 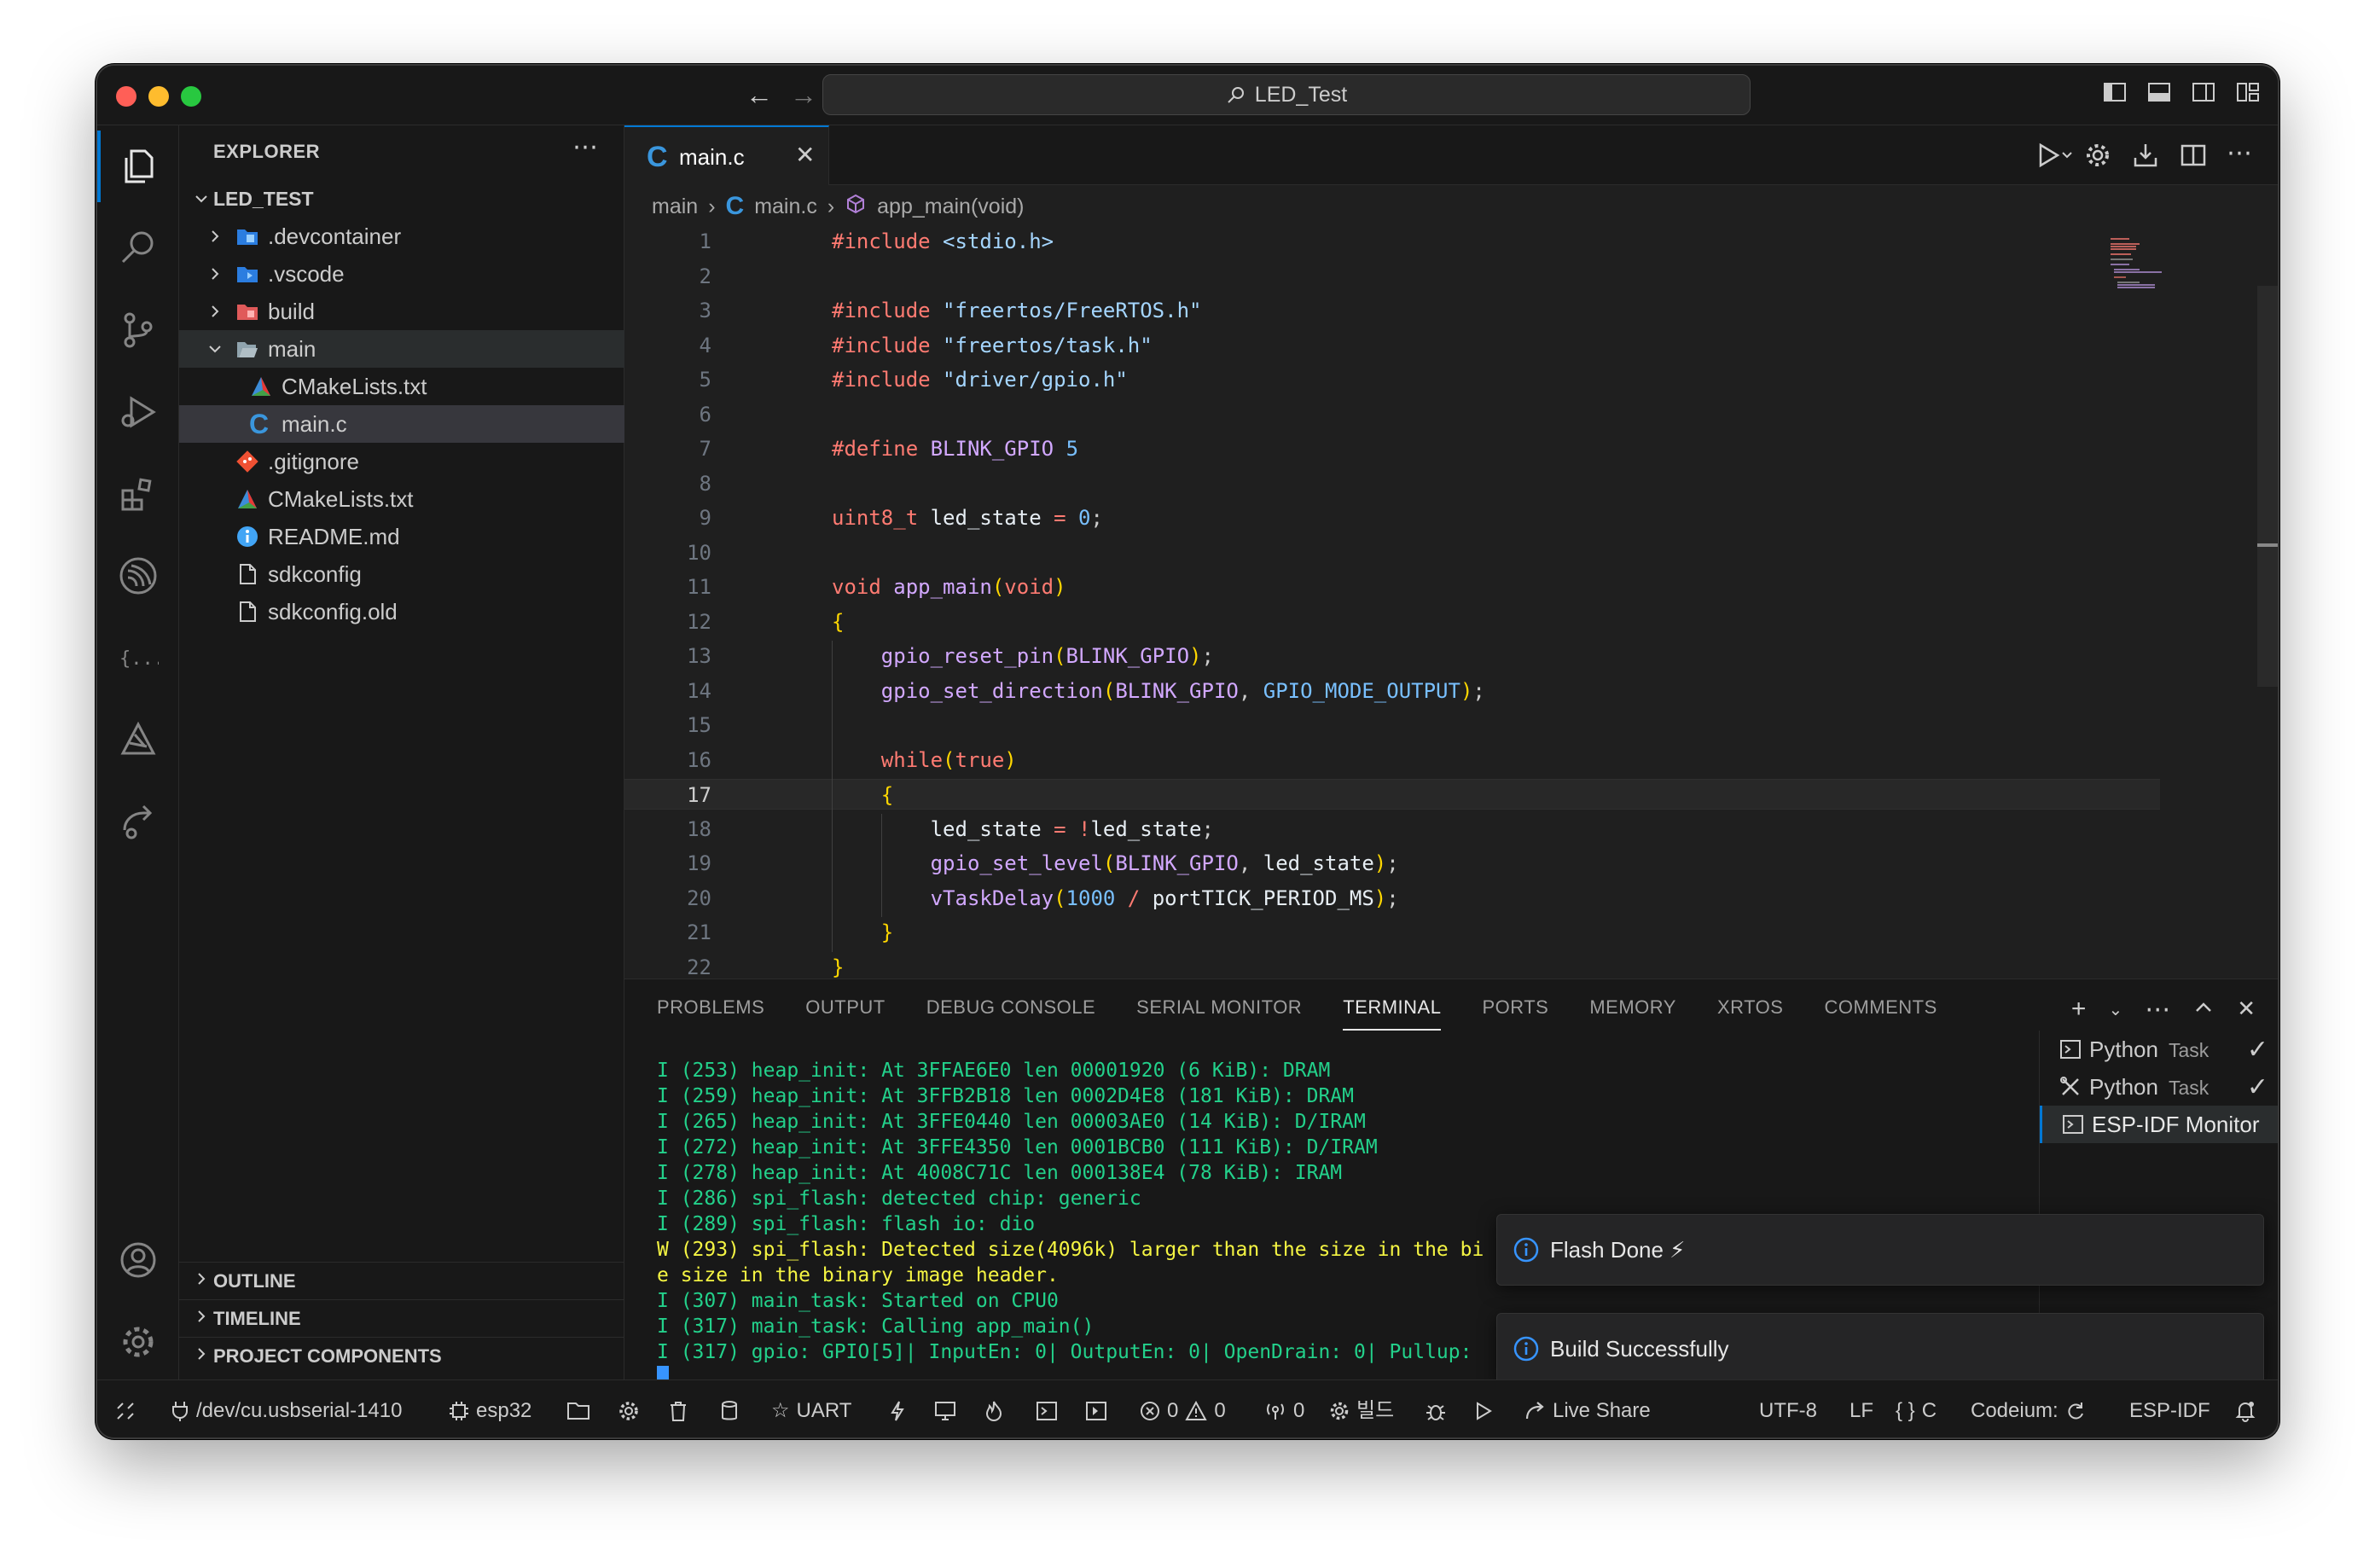 I want to click on code-line: 21 }, so click(x=1392, y=932).